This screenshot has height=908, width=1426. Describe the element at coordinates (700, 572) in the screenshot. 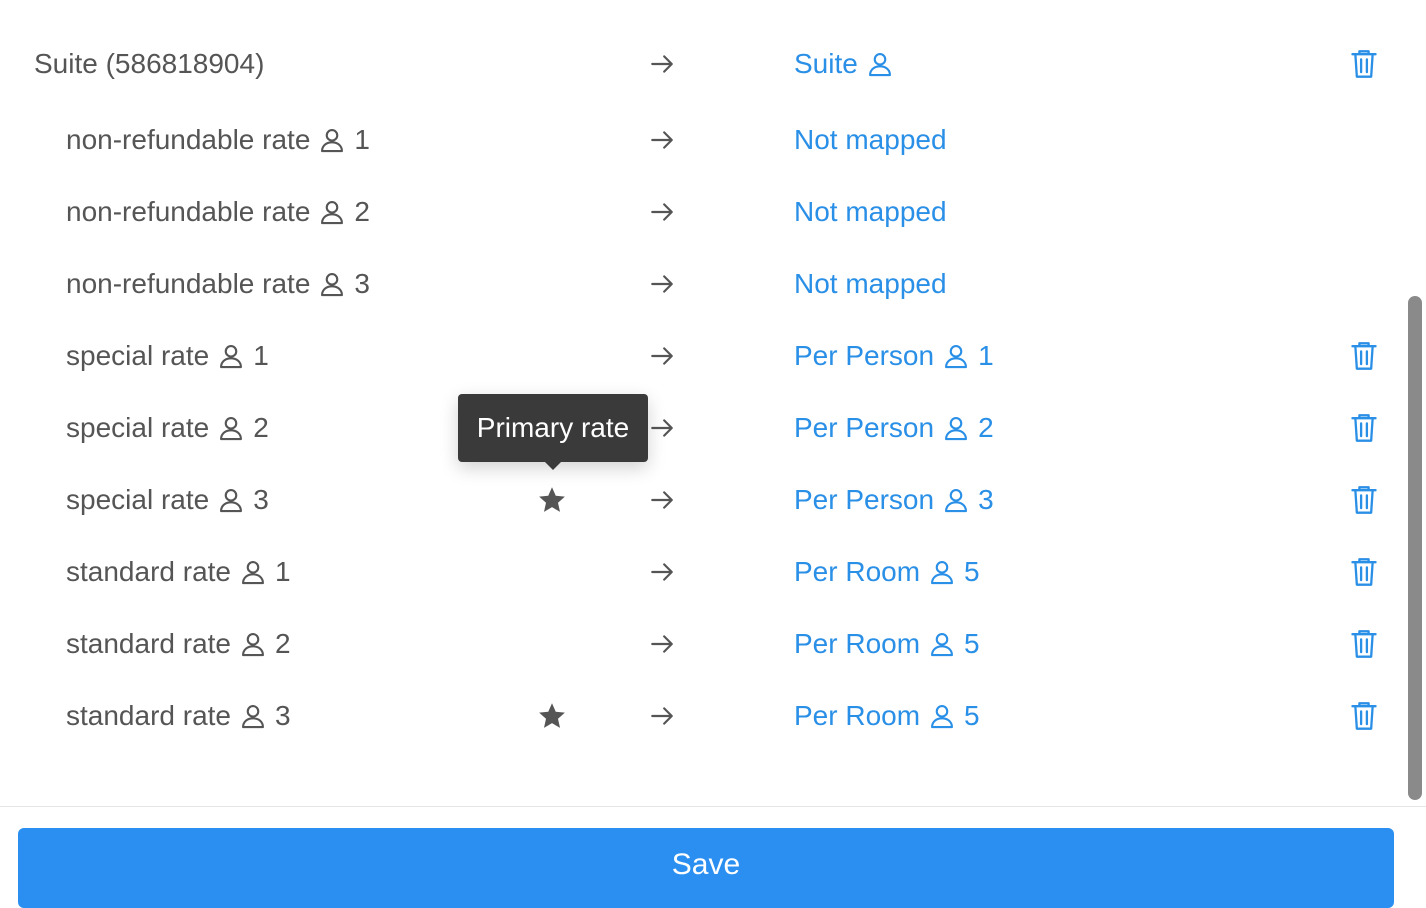

I see `rate-row: standard rate 1 Per Room 5` at that location.